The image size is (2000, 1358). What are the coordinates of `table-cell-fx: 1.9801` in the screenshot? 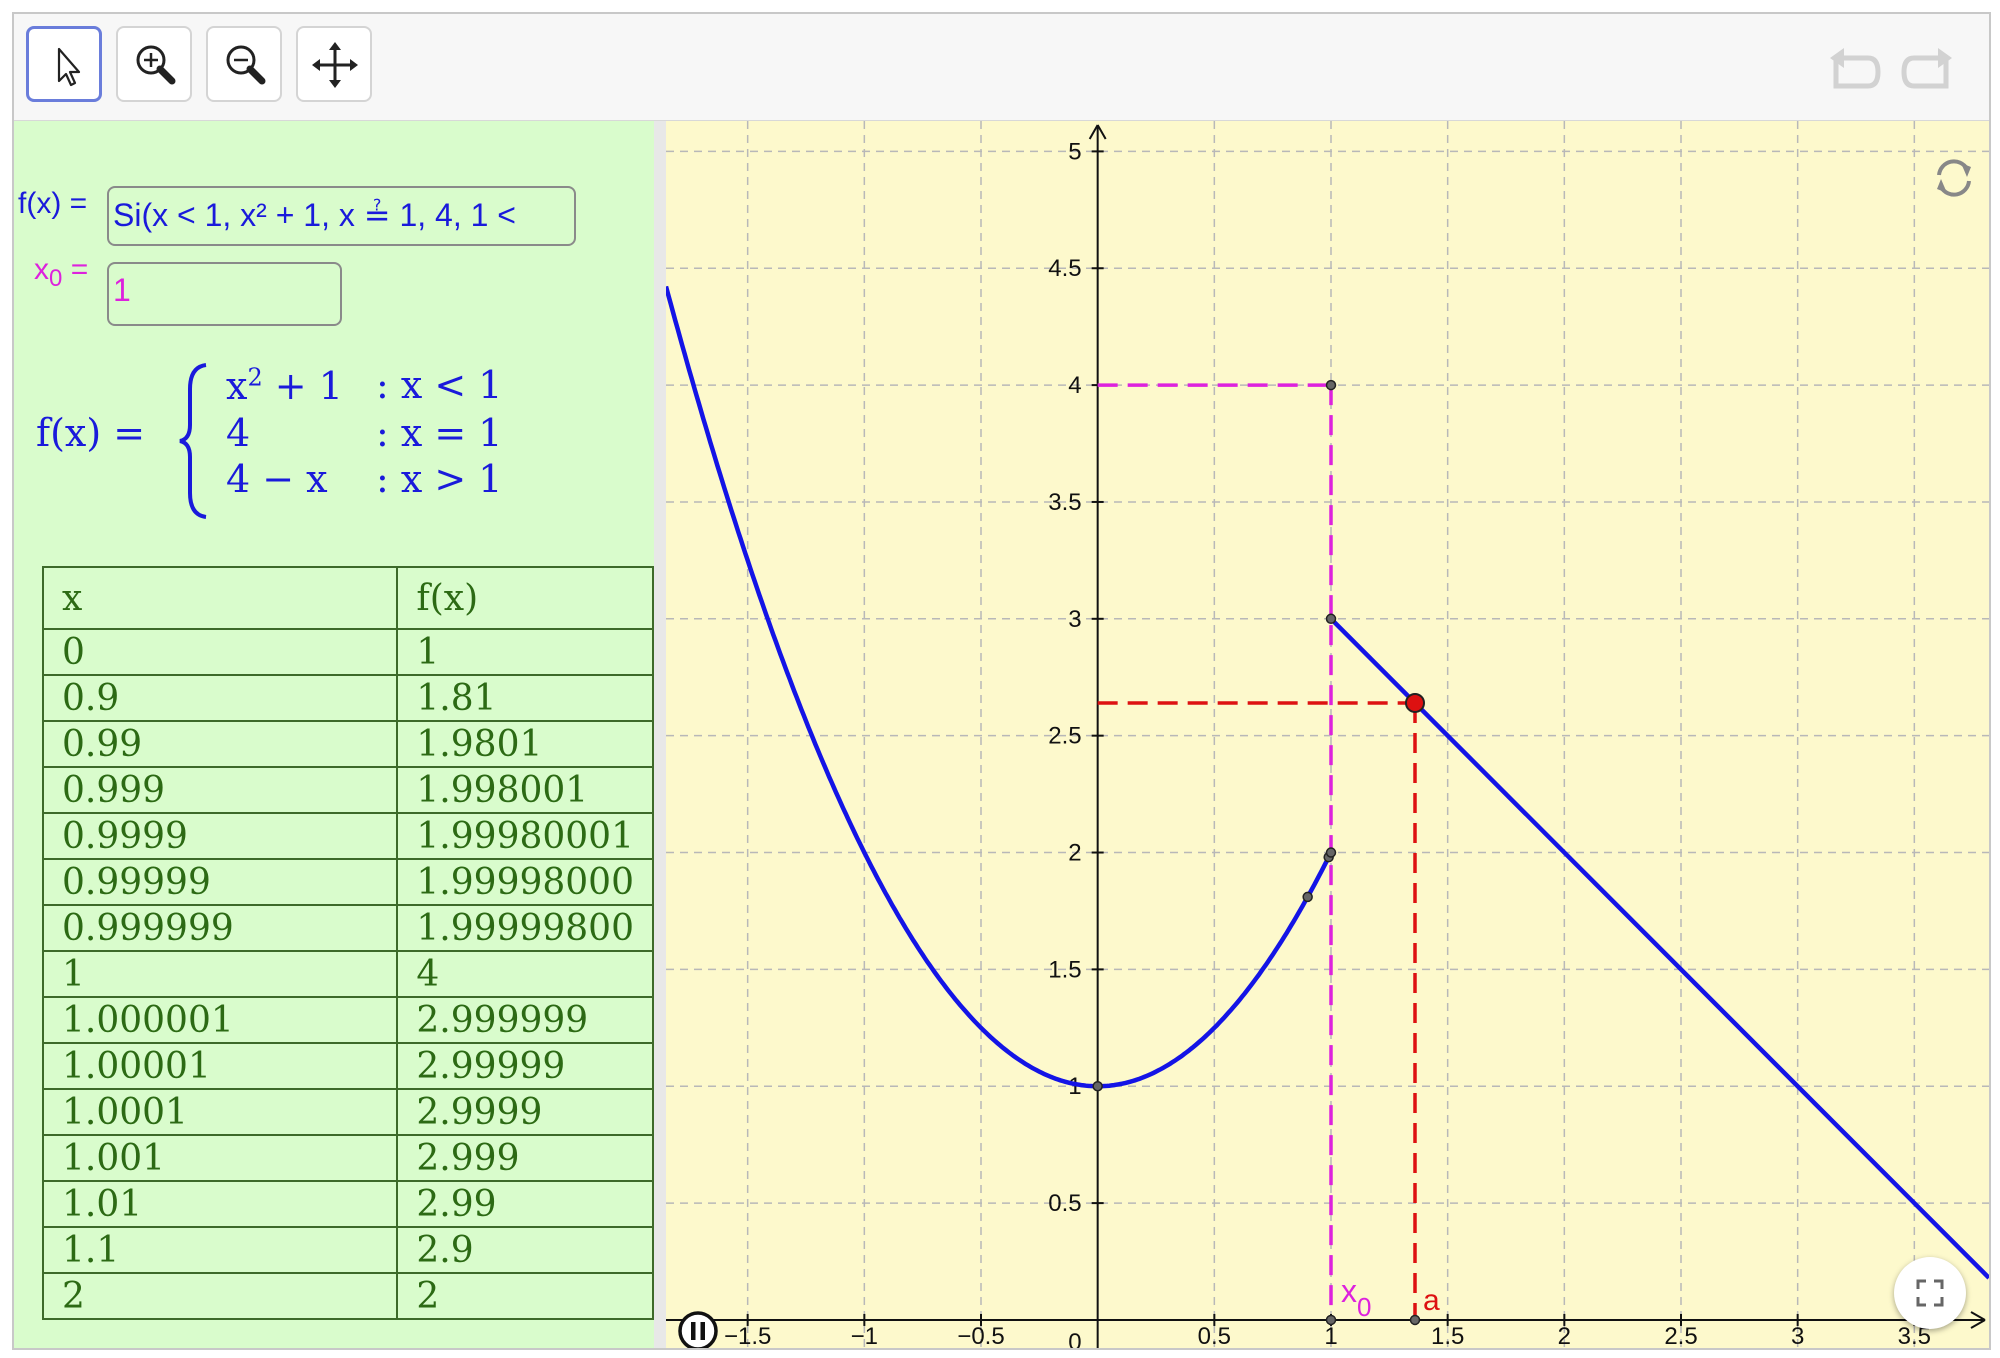 It's located at (525, 744).